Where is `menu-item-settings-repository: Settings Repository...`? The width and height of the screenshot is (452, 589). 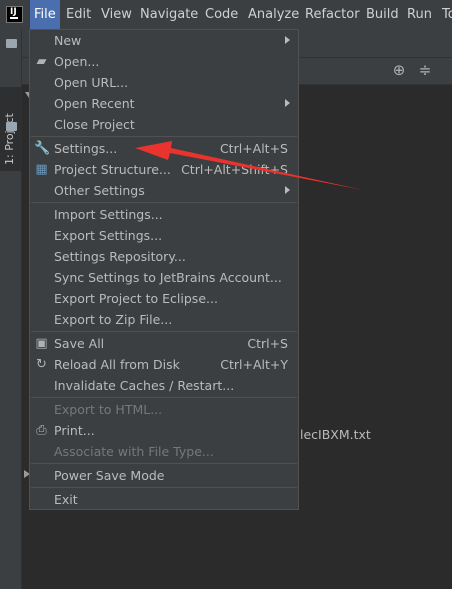 menu-item-settings-repository: Settings Repository... is located at coordinates (164, 256).